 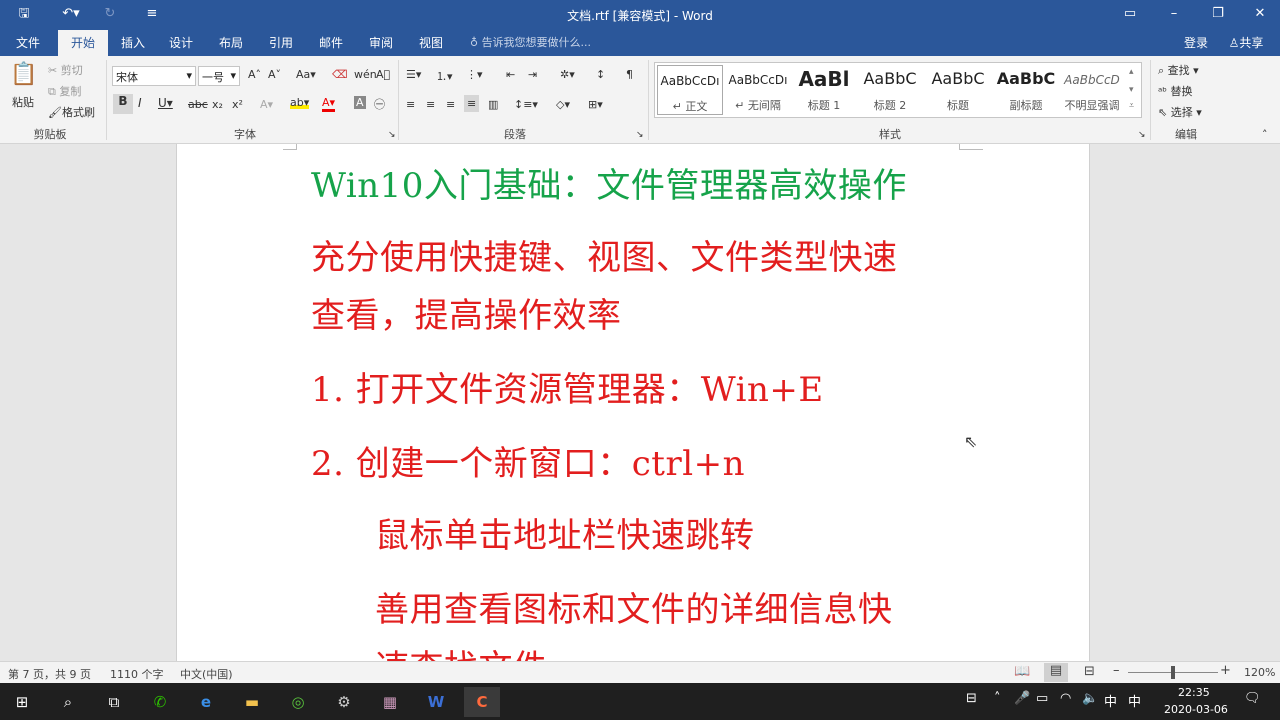 I want to click on recorder-icon: C, so click(x=482, y=702).